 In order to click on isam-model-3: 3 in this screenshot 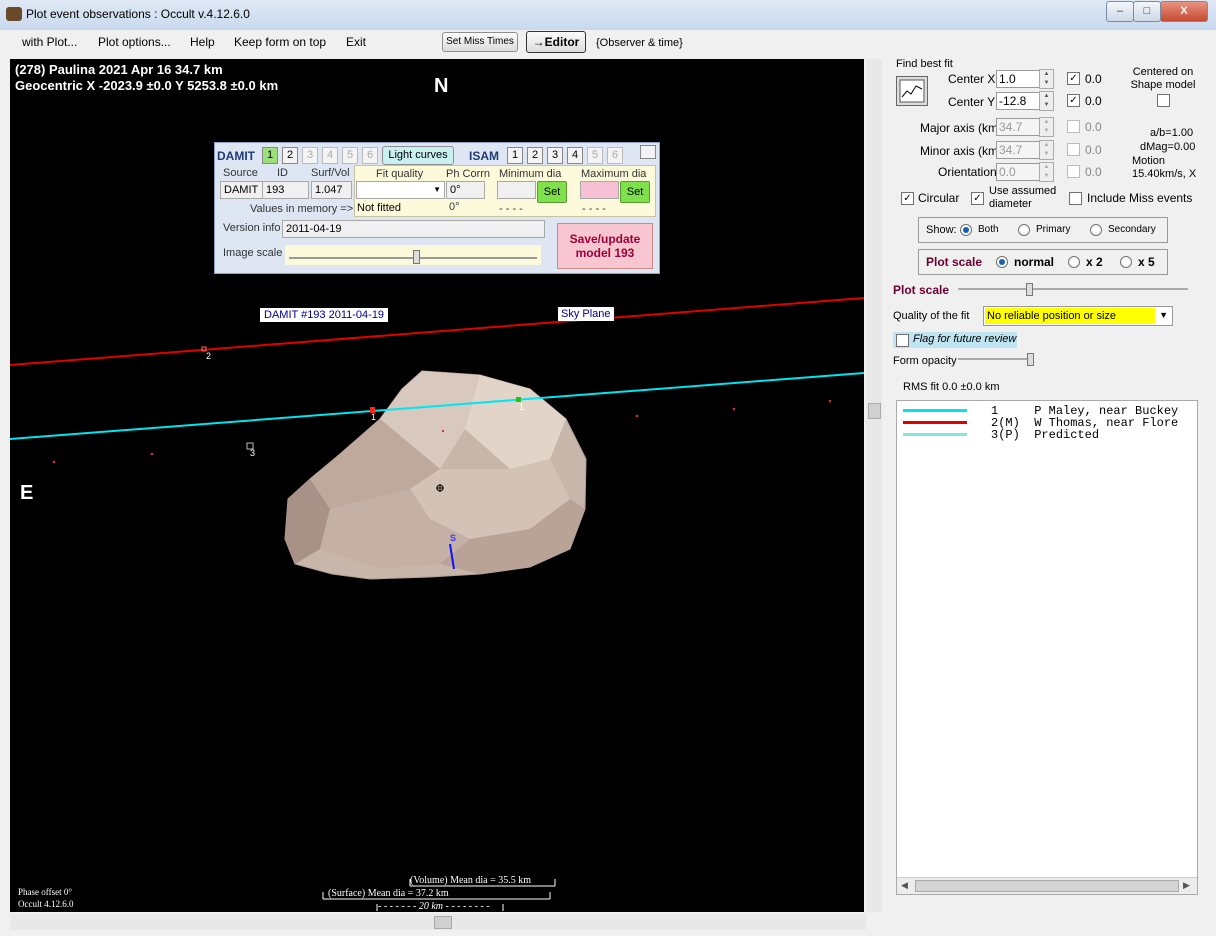, I will do `click(555, 155)`.